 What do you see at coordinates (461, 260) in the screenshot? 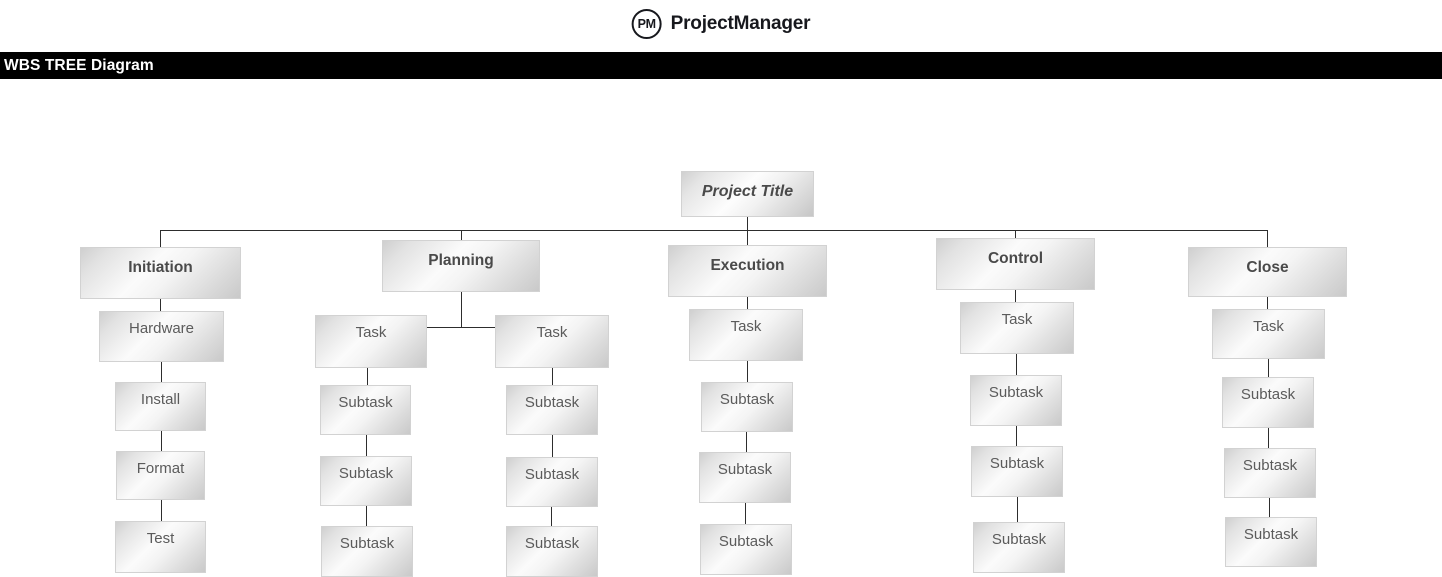
I see `node-label: Planning` at bounding box center [461, 260].